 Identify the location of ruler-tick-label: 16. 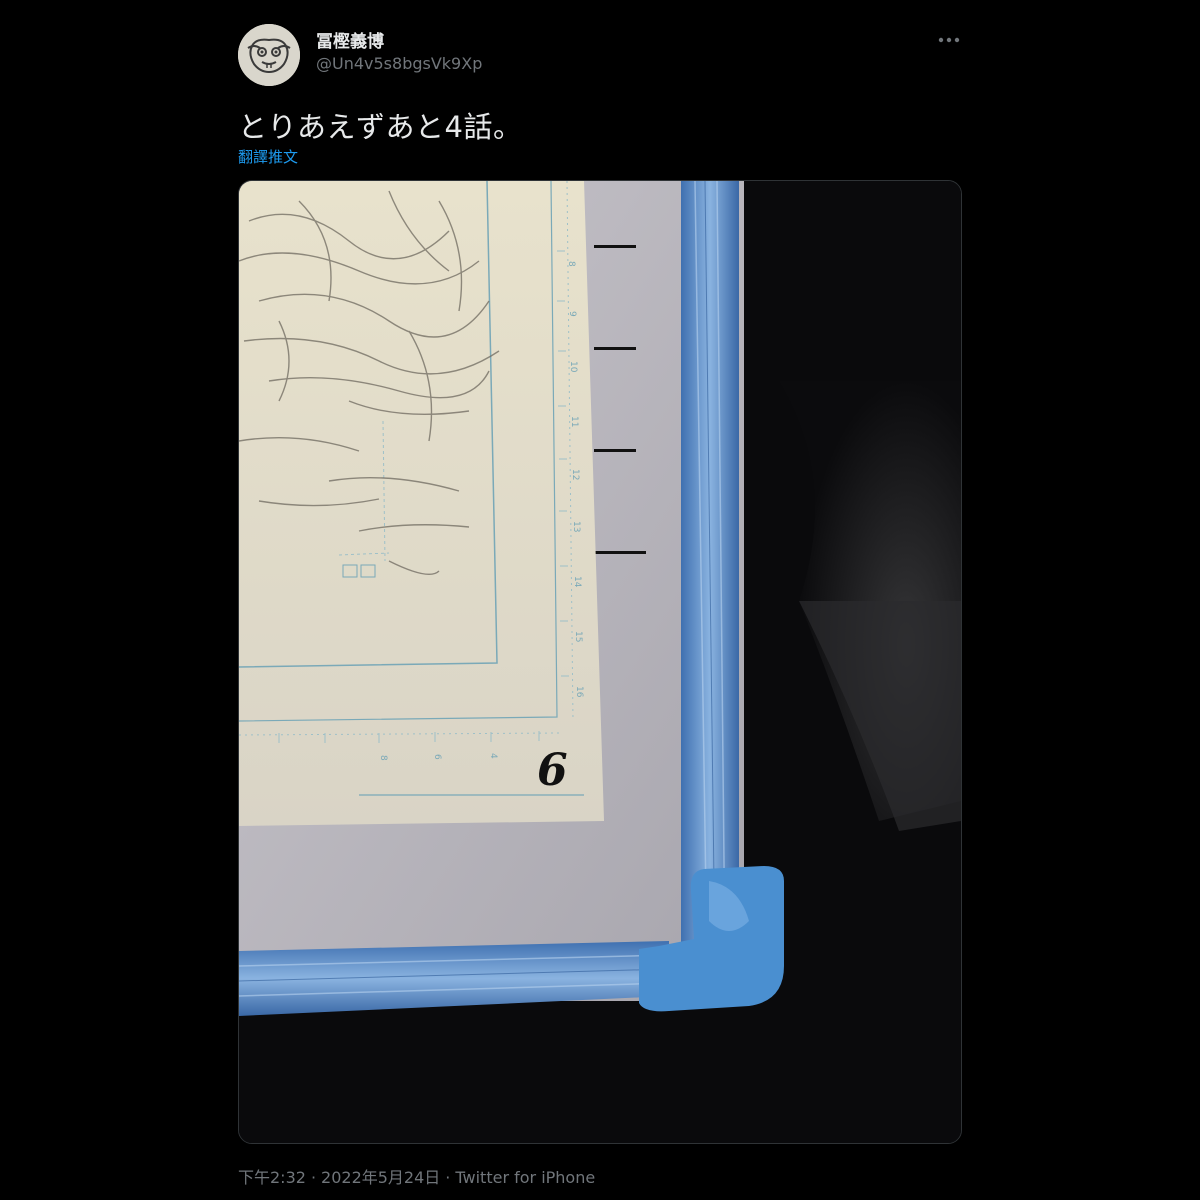
(579, 692).